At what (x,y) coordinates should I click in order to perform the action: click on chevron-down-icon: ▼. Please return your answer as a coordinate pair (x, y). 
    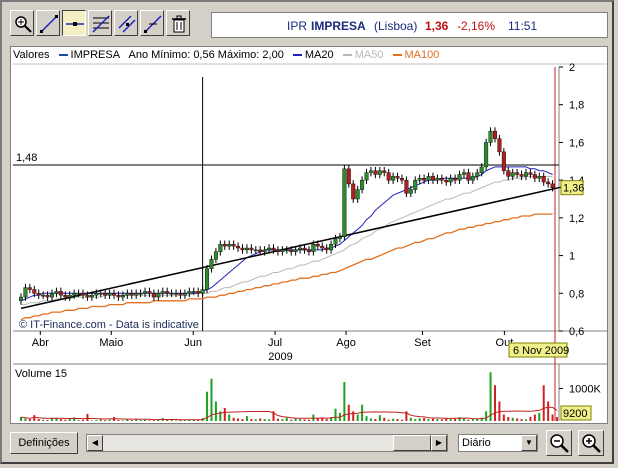
    Looking at the image, I should click on (529, 443).